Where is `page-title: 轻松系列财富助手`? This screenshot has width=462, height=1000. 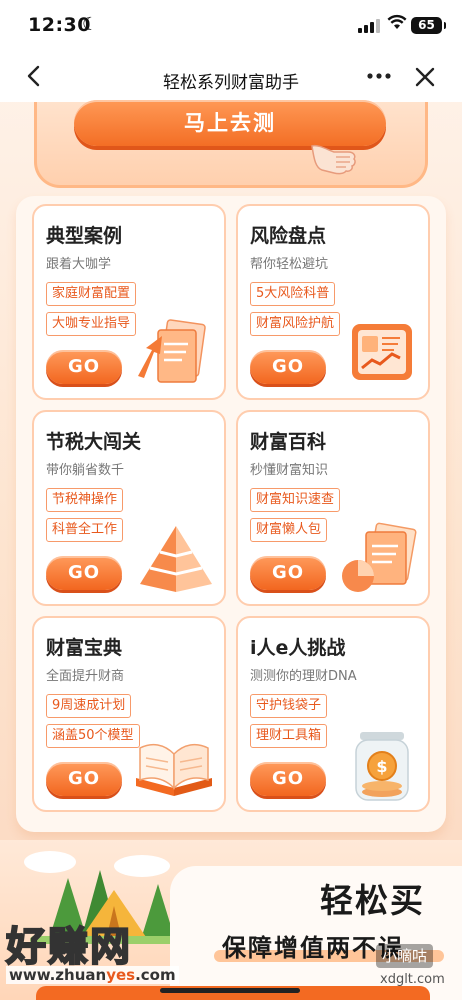 page-title: 轻松系列财富助手 is located at coordinates (231, 83).